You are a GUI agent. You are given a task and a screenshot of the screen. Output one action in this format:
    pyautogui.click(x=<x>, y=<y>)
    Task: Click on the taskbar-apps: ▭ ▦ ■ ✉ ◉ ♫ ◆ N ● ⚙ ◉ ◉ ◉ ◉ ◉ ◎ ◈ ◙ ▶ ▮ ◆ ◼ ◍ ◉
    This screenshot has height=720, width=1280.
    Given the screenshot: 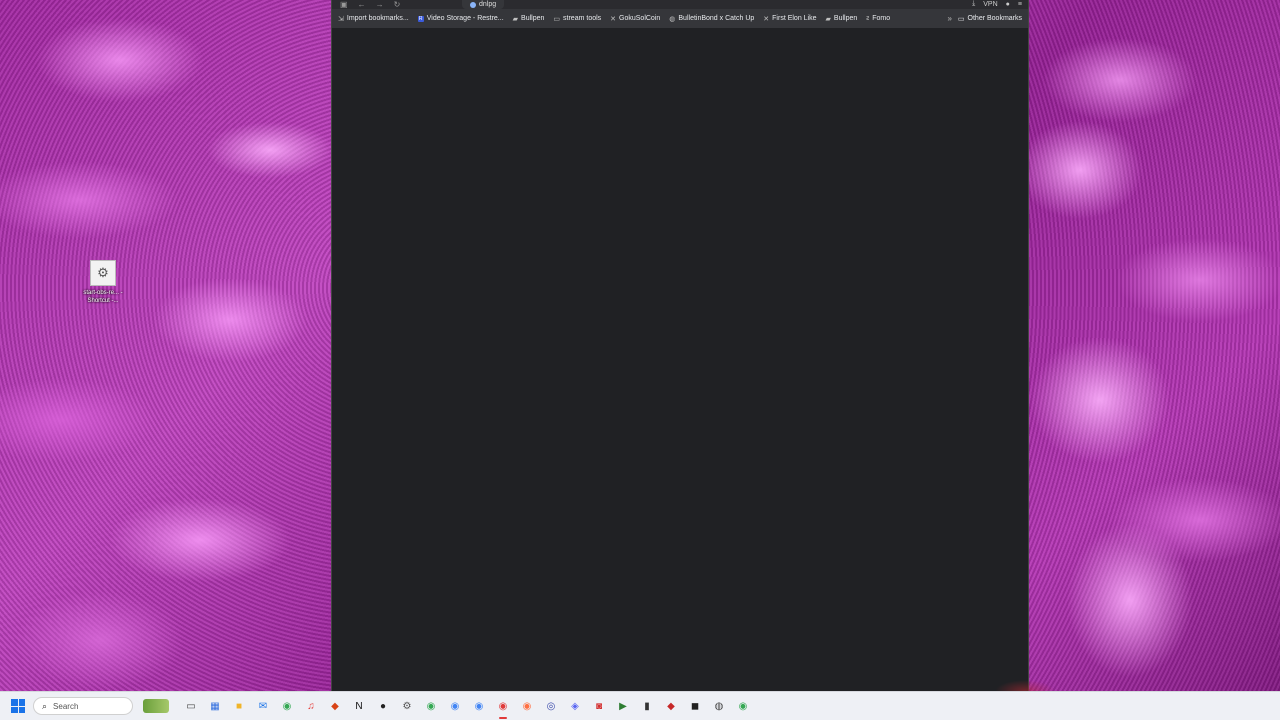 What is the action you would take?
    pyautogui.click(x=467, y=708)
    